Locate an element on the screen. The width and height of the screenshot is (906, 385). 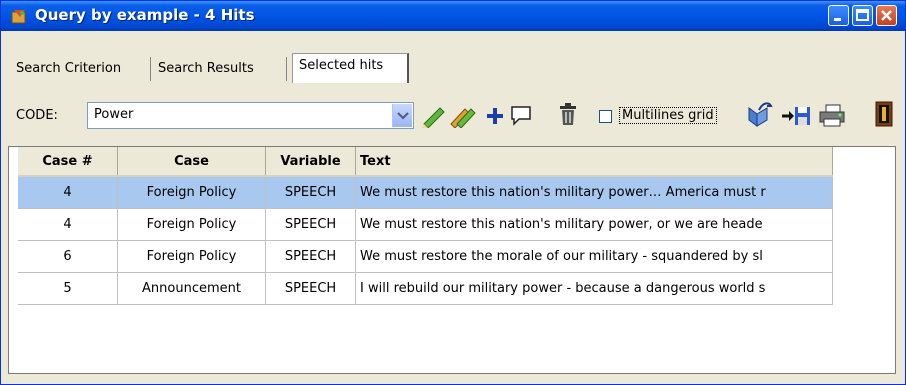
minimize-icon is located at coordinates (837, 19).